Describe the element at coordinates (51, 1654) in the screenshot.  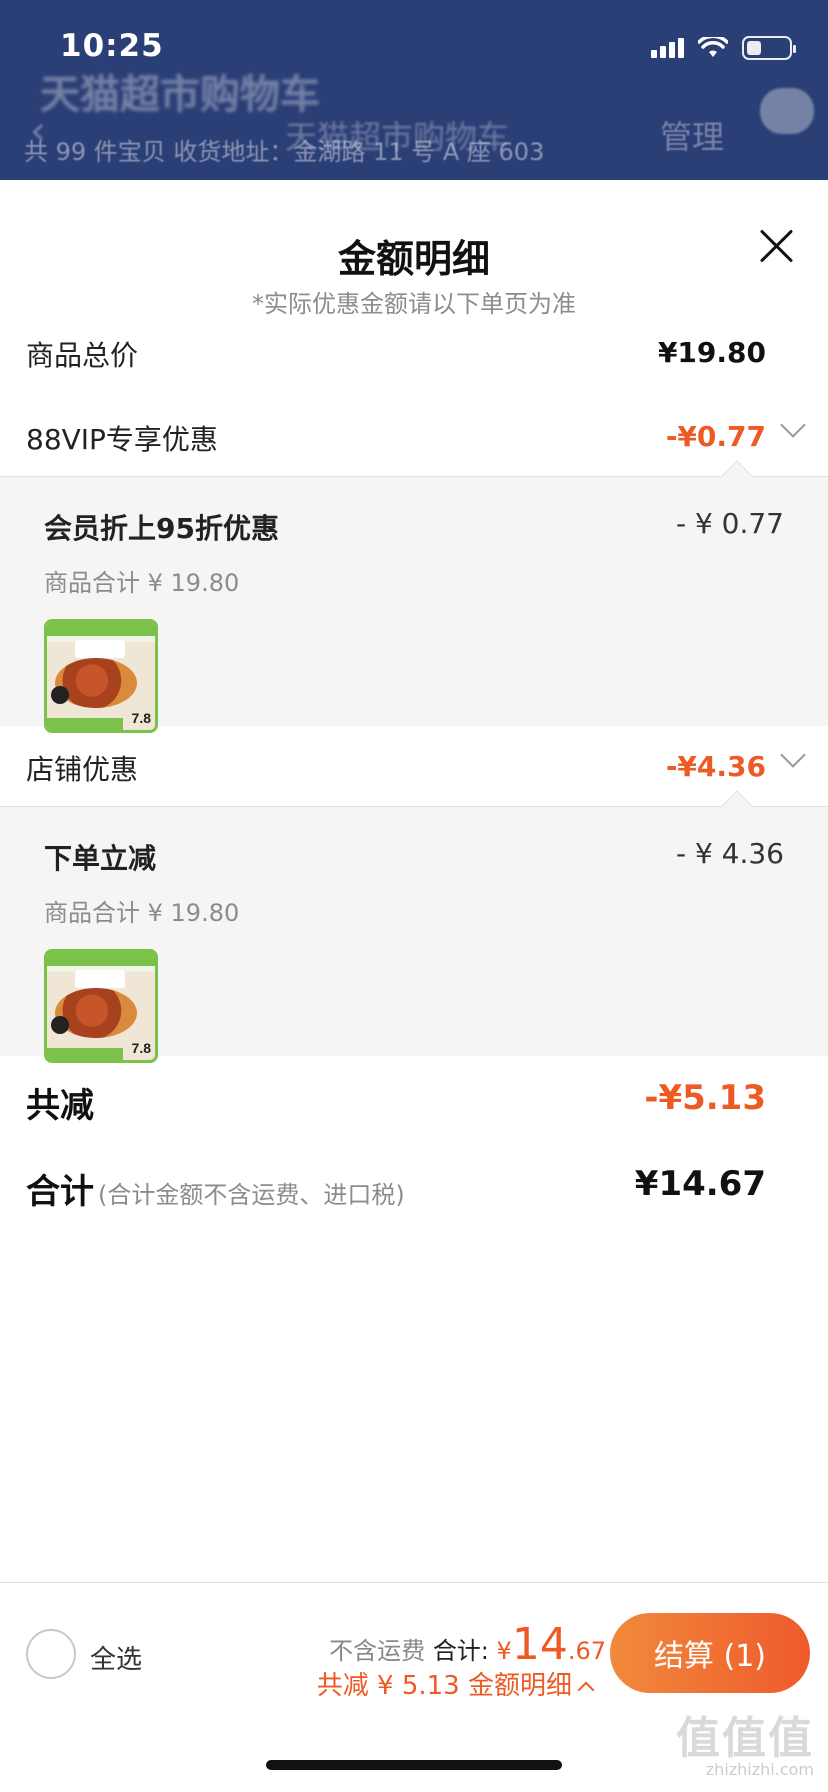
I see `select-all-checkbox` at that location.